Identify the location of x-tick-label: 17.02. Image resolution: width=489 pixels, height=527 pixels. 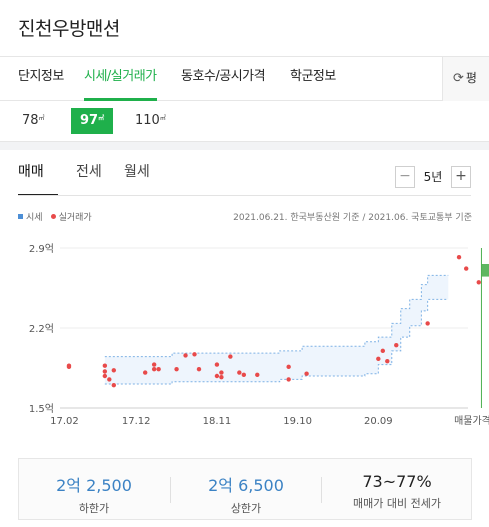
(64, 421).